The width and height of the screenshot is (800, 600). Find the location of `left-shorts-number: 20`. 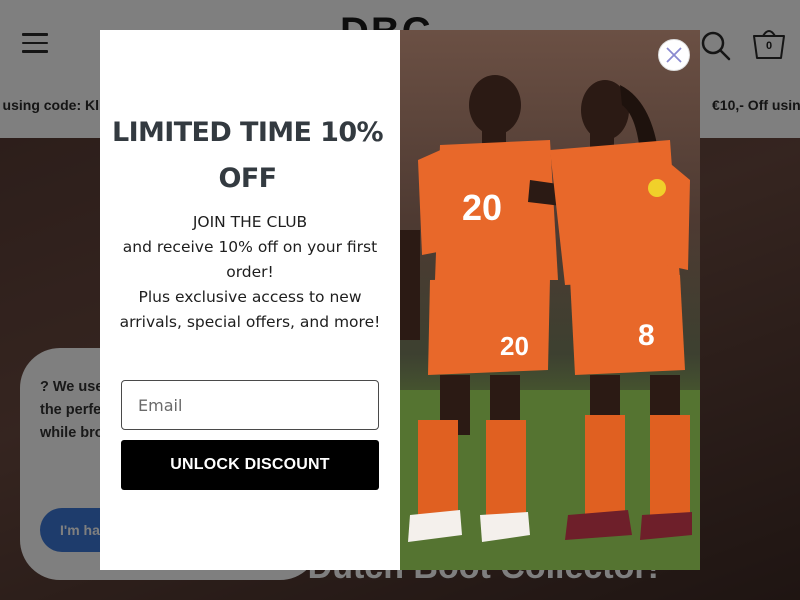

left-shorts-number: 20 is located at coordinates (514, 346).